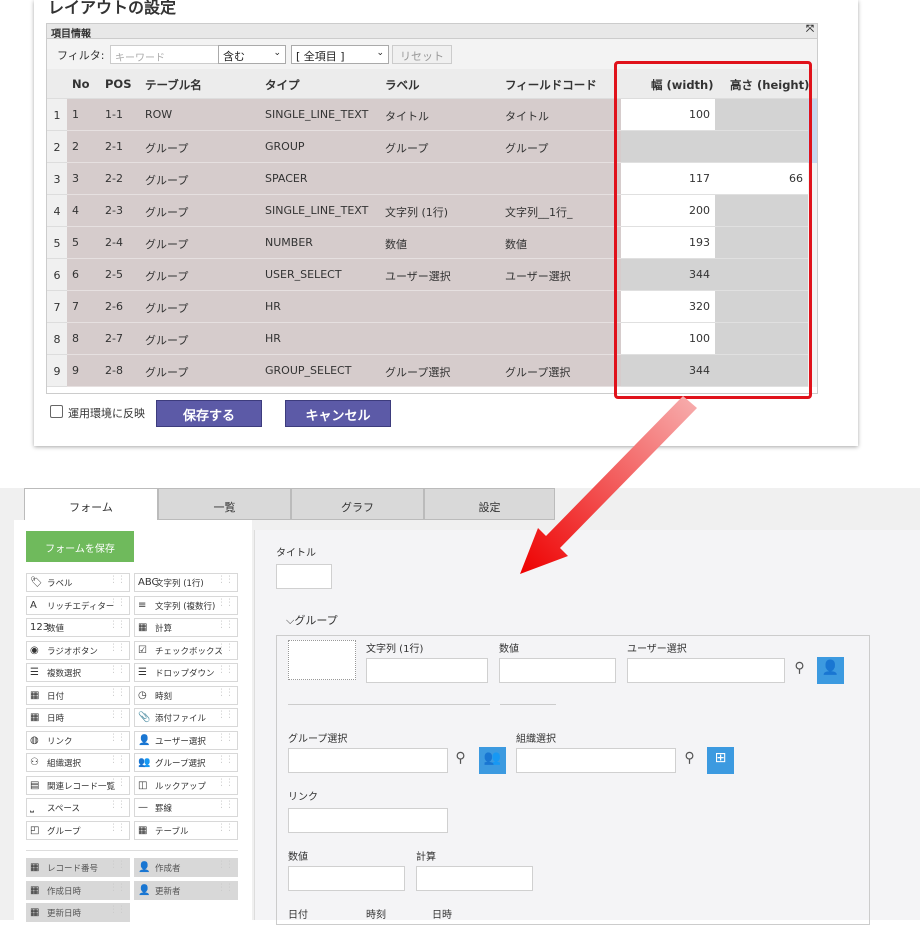  I want to click on user-field, so click(706, 670).